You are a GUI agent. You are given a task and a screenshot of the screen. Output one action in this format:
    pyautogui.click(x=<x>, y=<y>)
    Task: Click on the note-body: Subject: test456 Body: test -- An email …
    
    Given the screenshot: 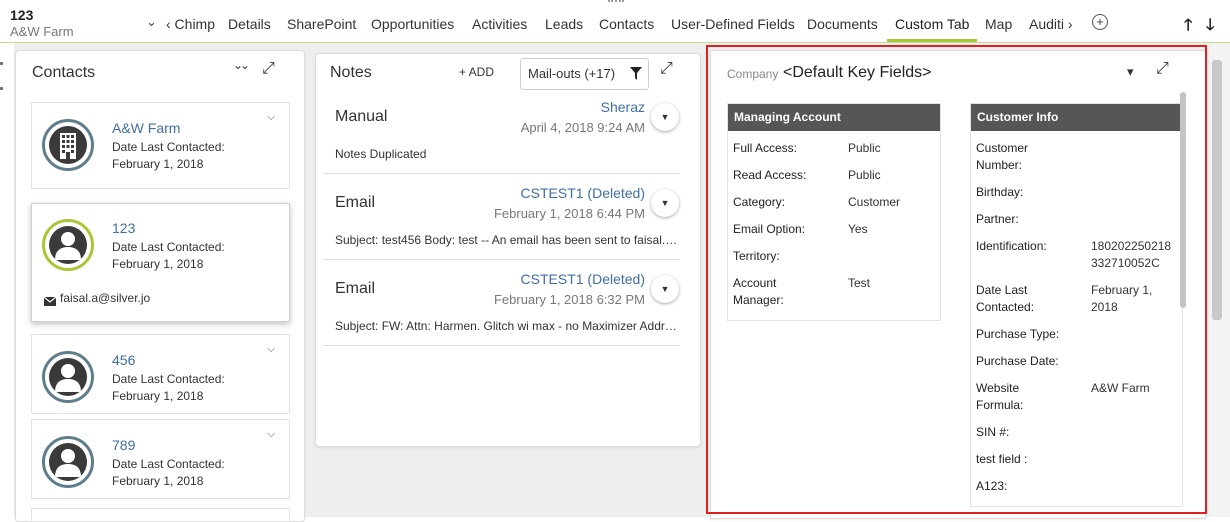 What is the action you would take?
    pyautogui.click(x=507, y=240)
    